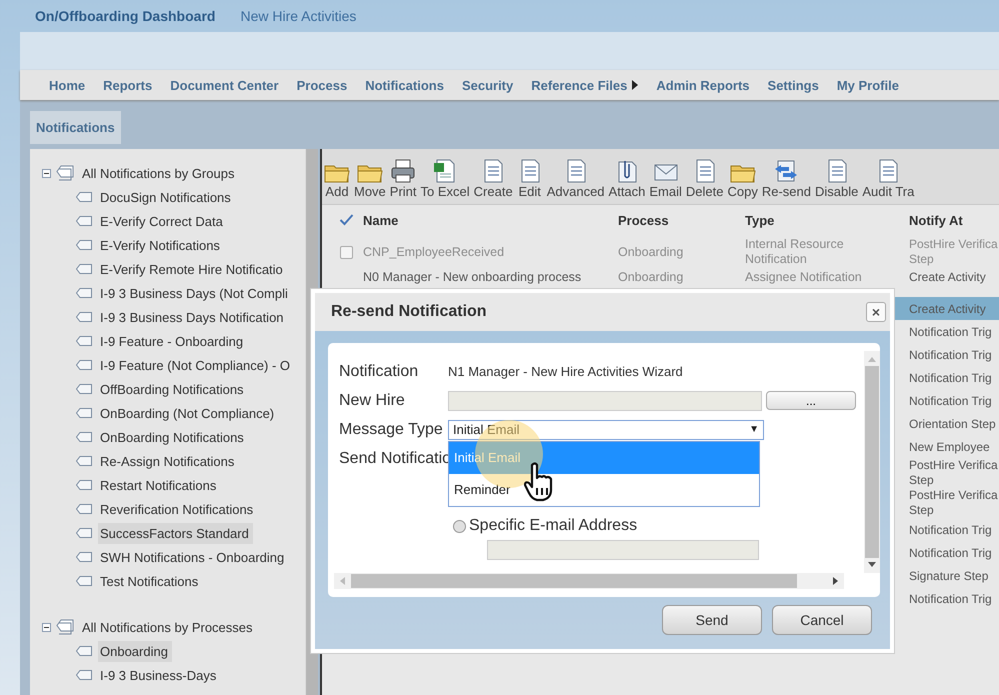  Describe the element at coordinates (703, 85) in the screenshot. I see `nav-link: Admin Reports` at that location.